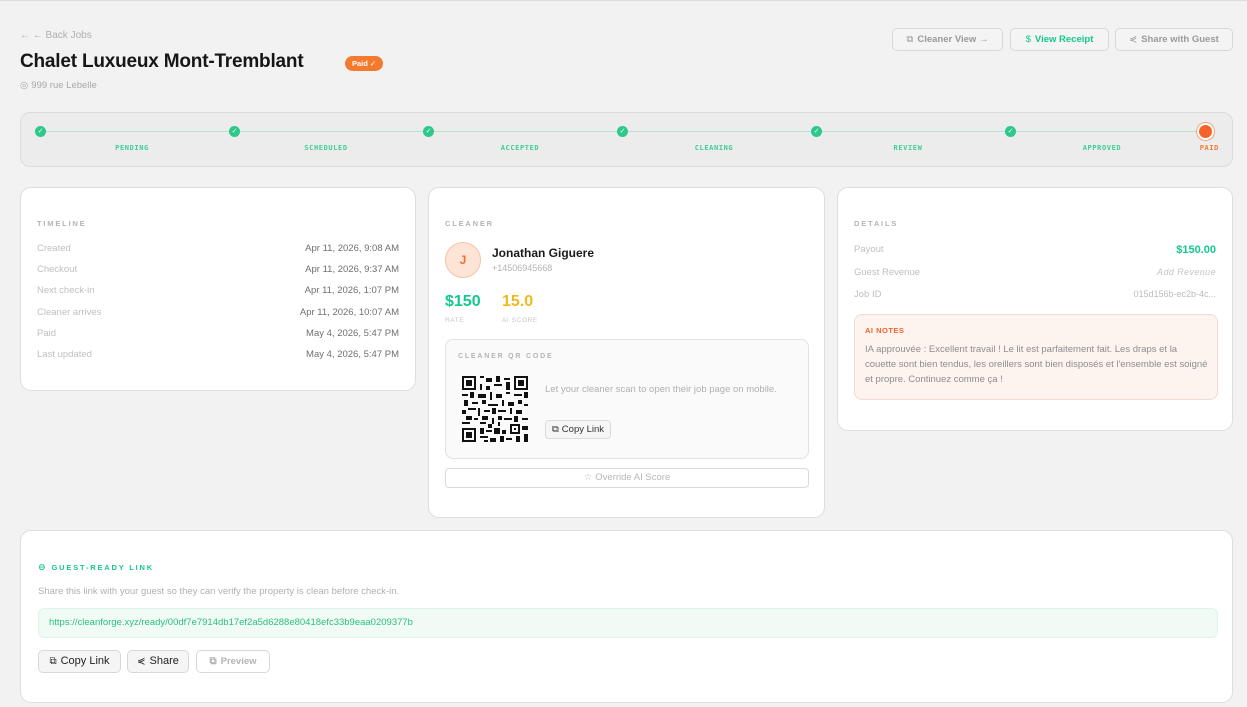 The image size is (1247, 707). Describe the element at coordinates (868, 294) in the screenshot. I see `job-id-label: Job ID` at that location.